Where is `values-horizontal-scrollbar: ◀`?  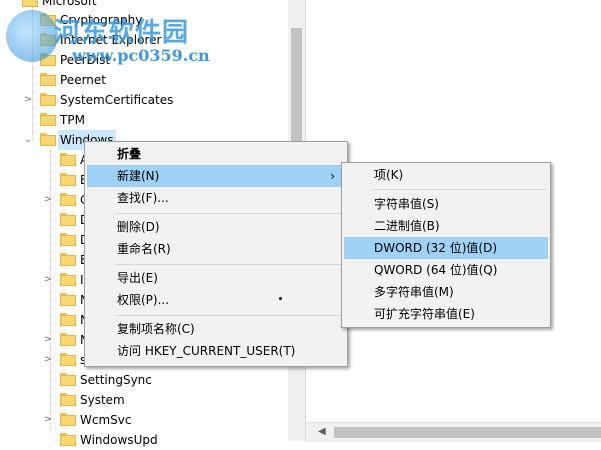
values-horizontal-scrollbar: ◀ is located at coordinates (453, 432).